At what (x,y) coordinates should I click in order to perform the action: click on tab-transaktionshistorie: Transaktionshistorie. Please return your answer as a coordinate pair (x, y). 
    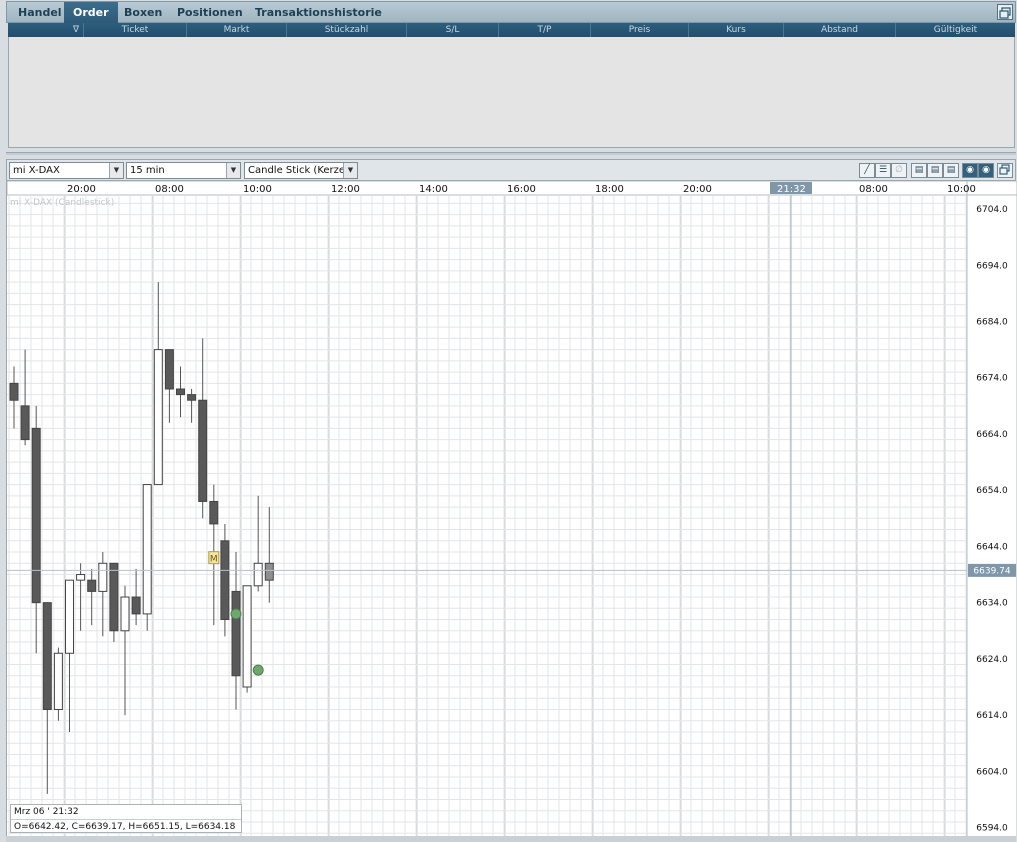
    Looking at the image, I should click on (318, 12).